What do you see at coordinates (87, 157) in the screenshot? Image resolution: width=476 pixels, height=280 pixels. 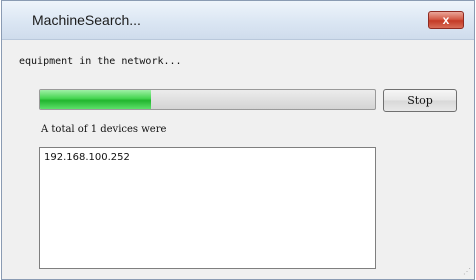 I see `device-list-item: 192.168.100.252` at bounding box center [87, 157].